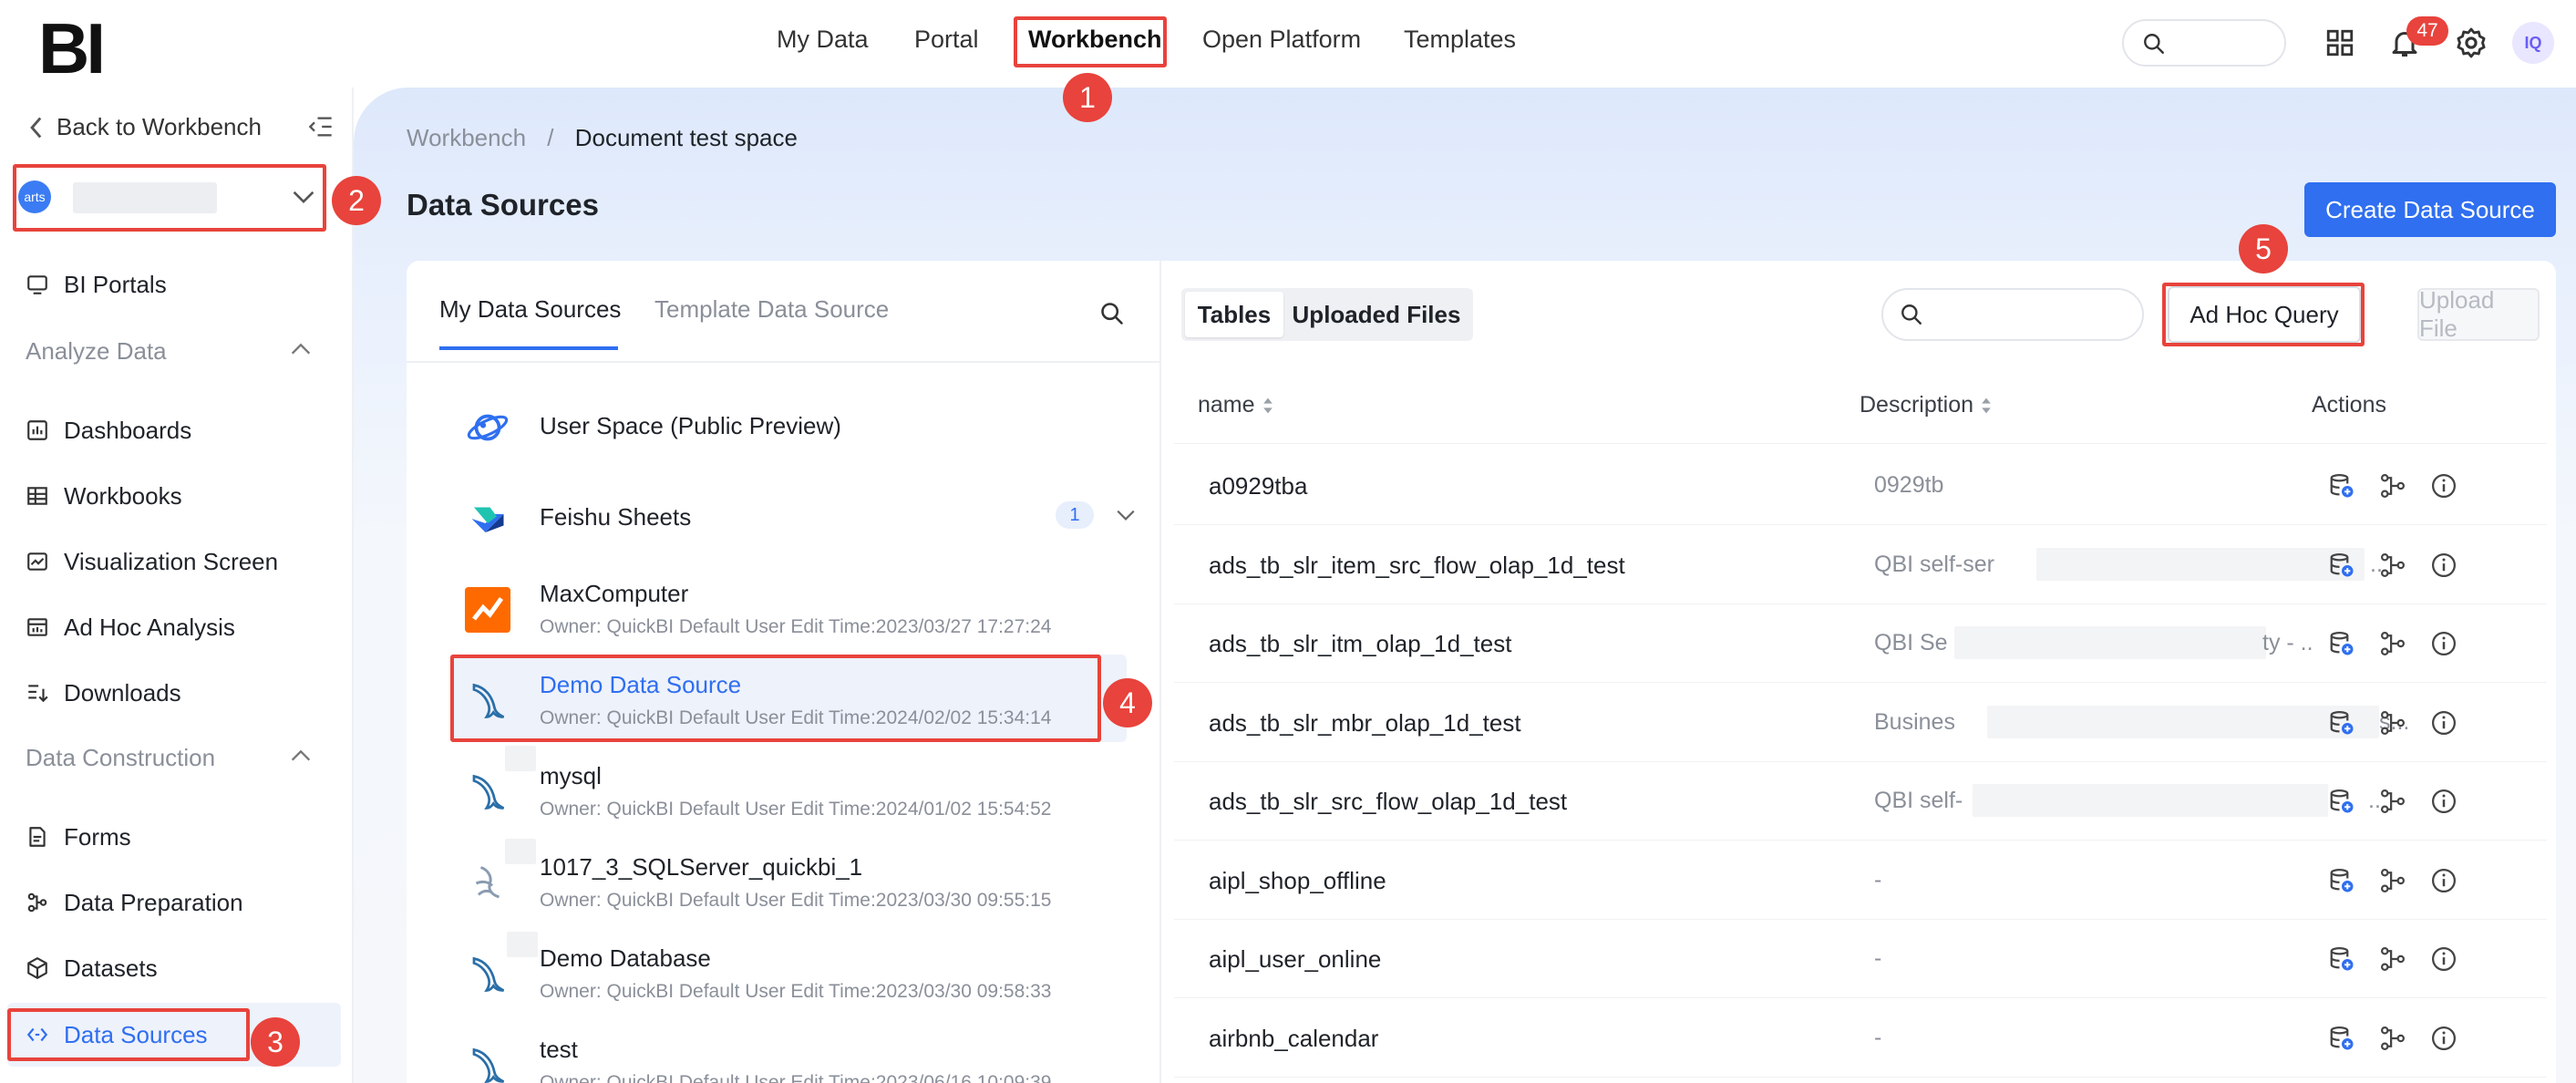  I want to click on back-to-workbench-link: Back to Workbench, so click(144, 127).